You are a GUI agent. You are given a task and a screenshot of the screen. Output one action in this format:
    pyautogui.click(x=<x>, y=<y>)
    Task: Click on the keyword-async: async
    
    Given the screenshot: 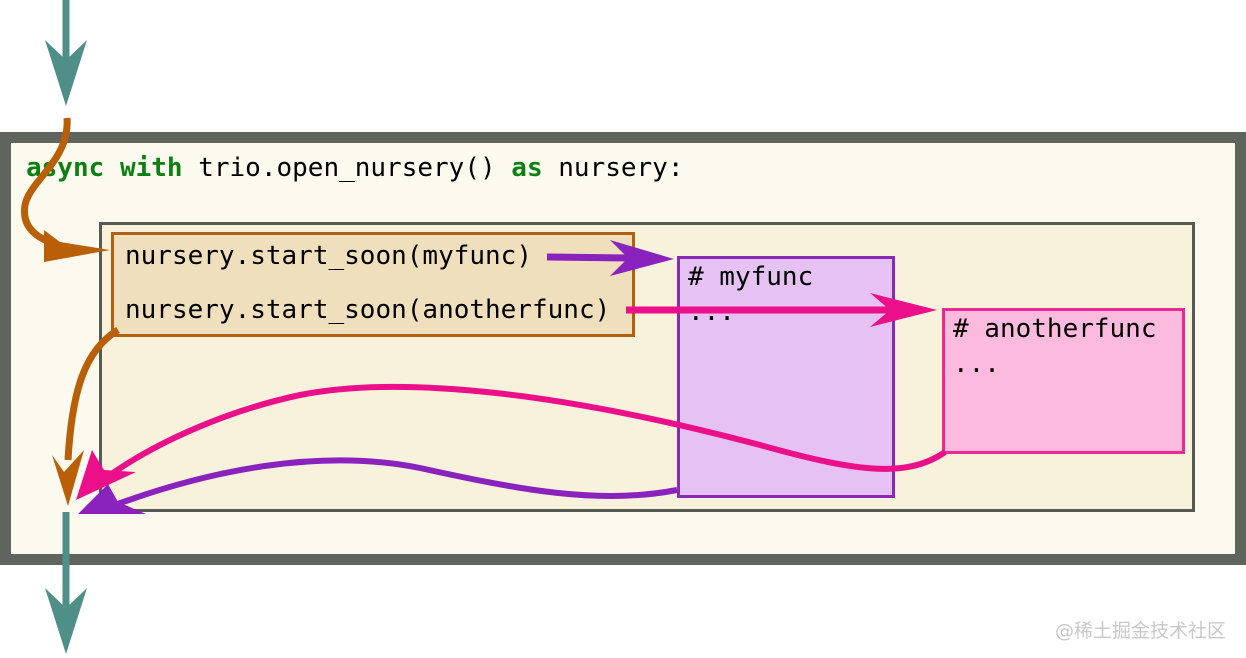 What is the action you would take?
    pyautogui.click(x=65, y=168)
    